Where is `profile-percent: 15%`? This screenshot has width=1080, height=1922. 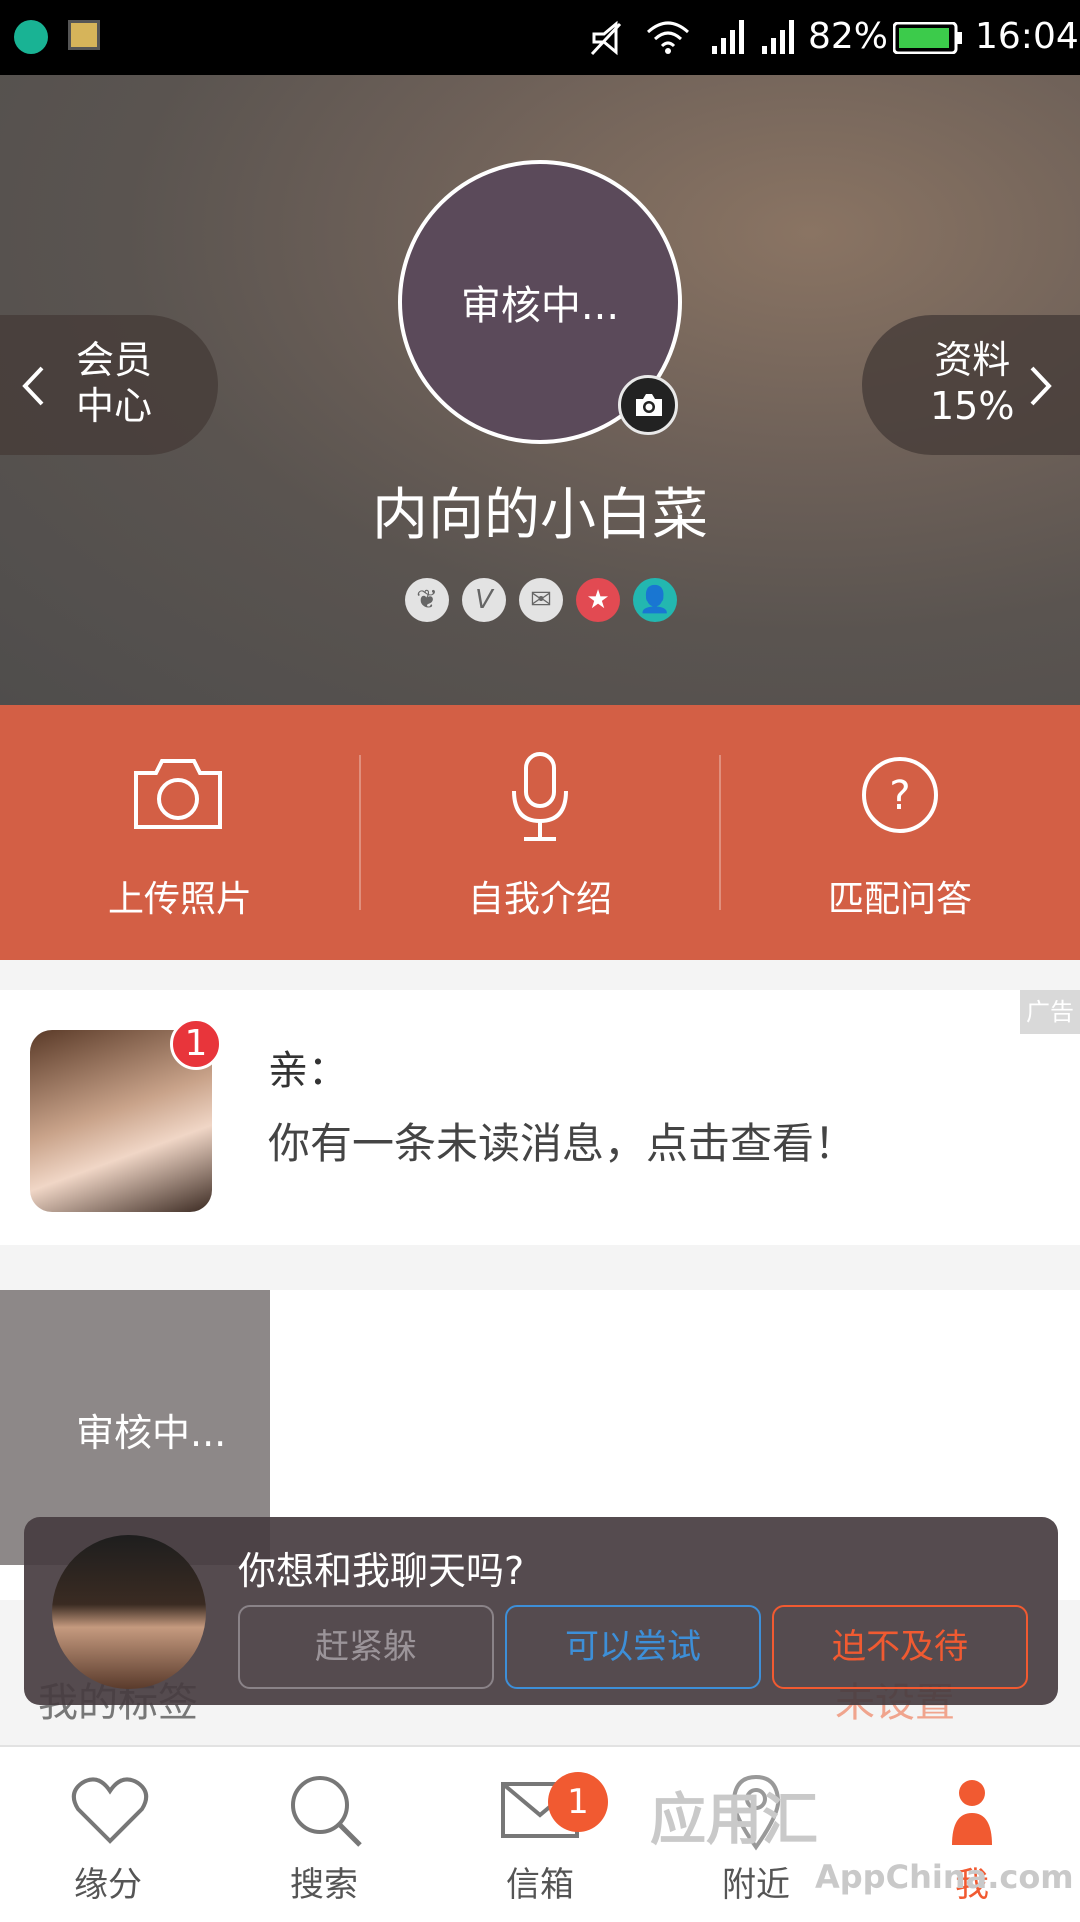 profile-percent: 15% is located at coordinates (972, 406).